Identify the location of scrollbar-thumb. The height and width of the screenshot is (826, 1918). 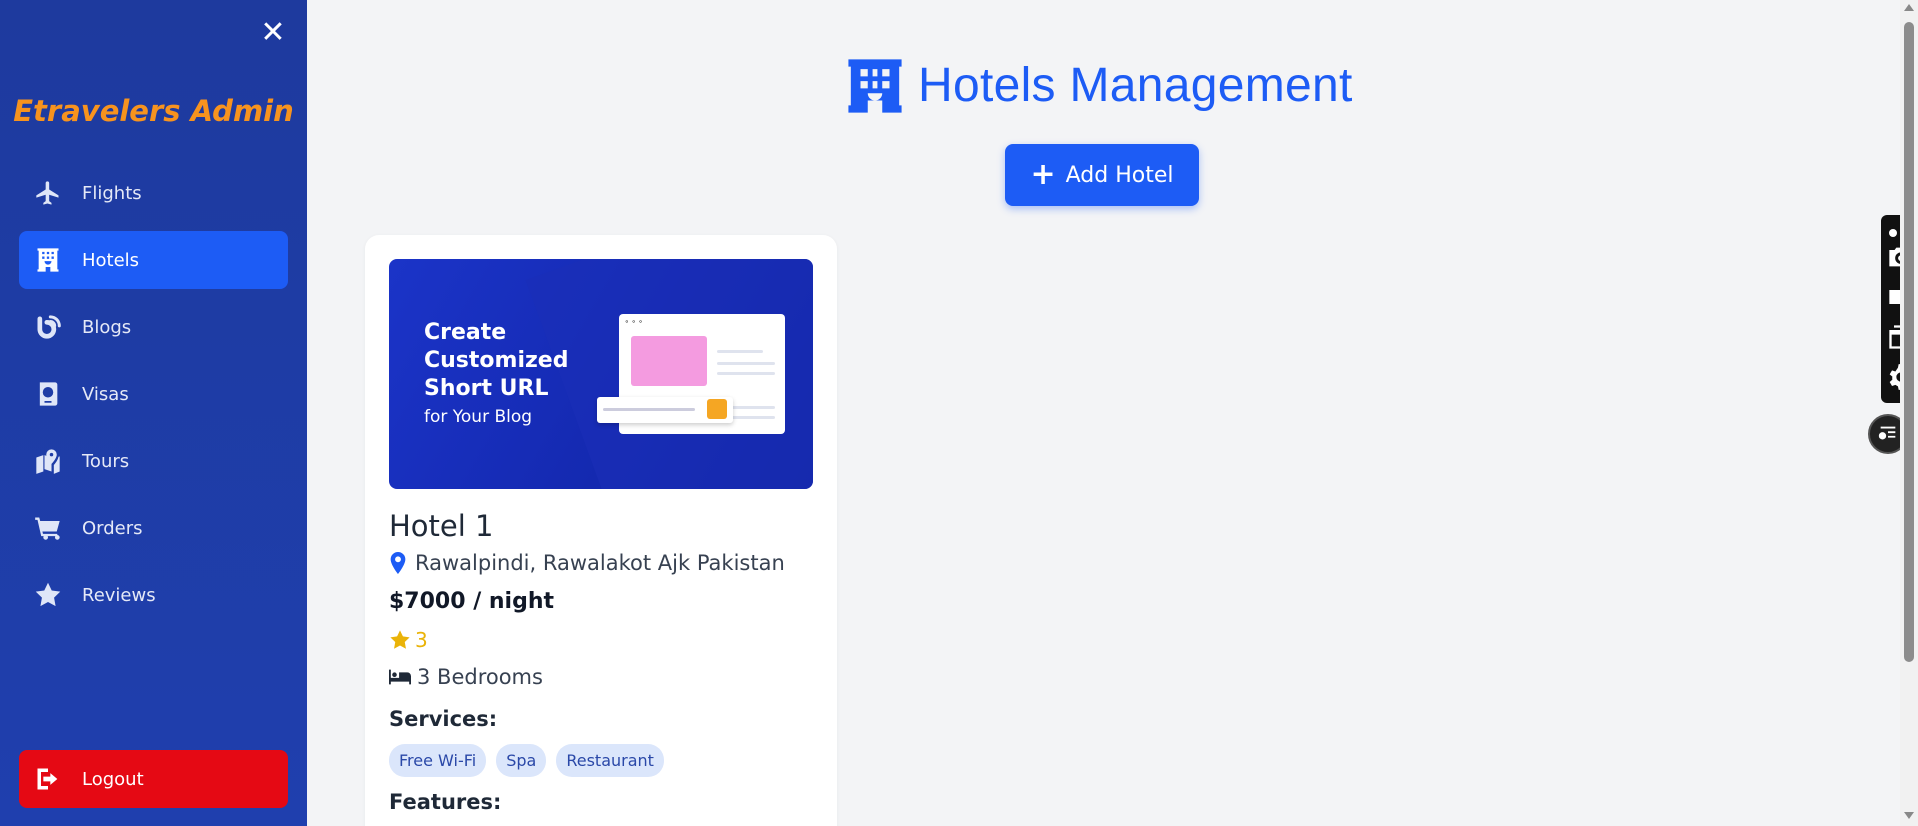
(1909, 342).